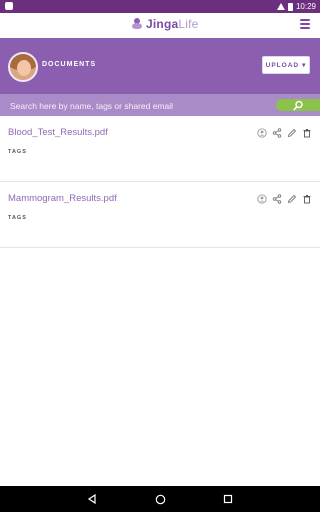 The image size is (320, 512). I want to click on system-nav-bar, so click(160, 499).